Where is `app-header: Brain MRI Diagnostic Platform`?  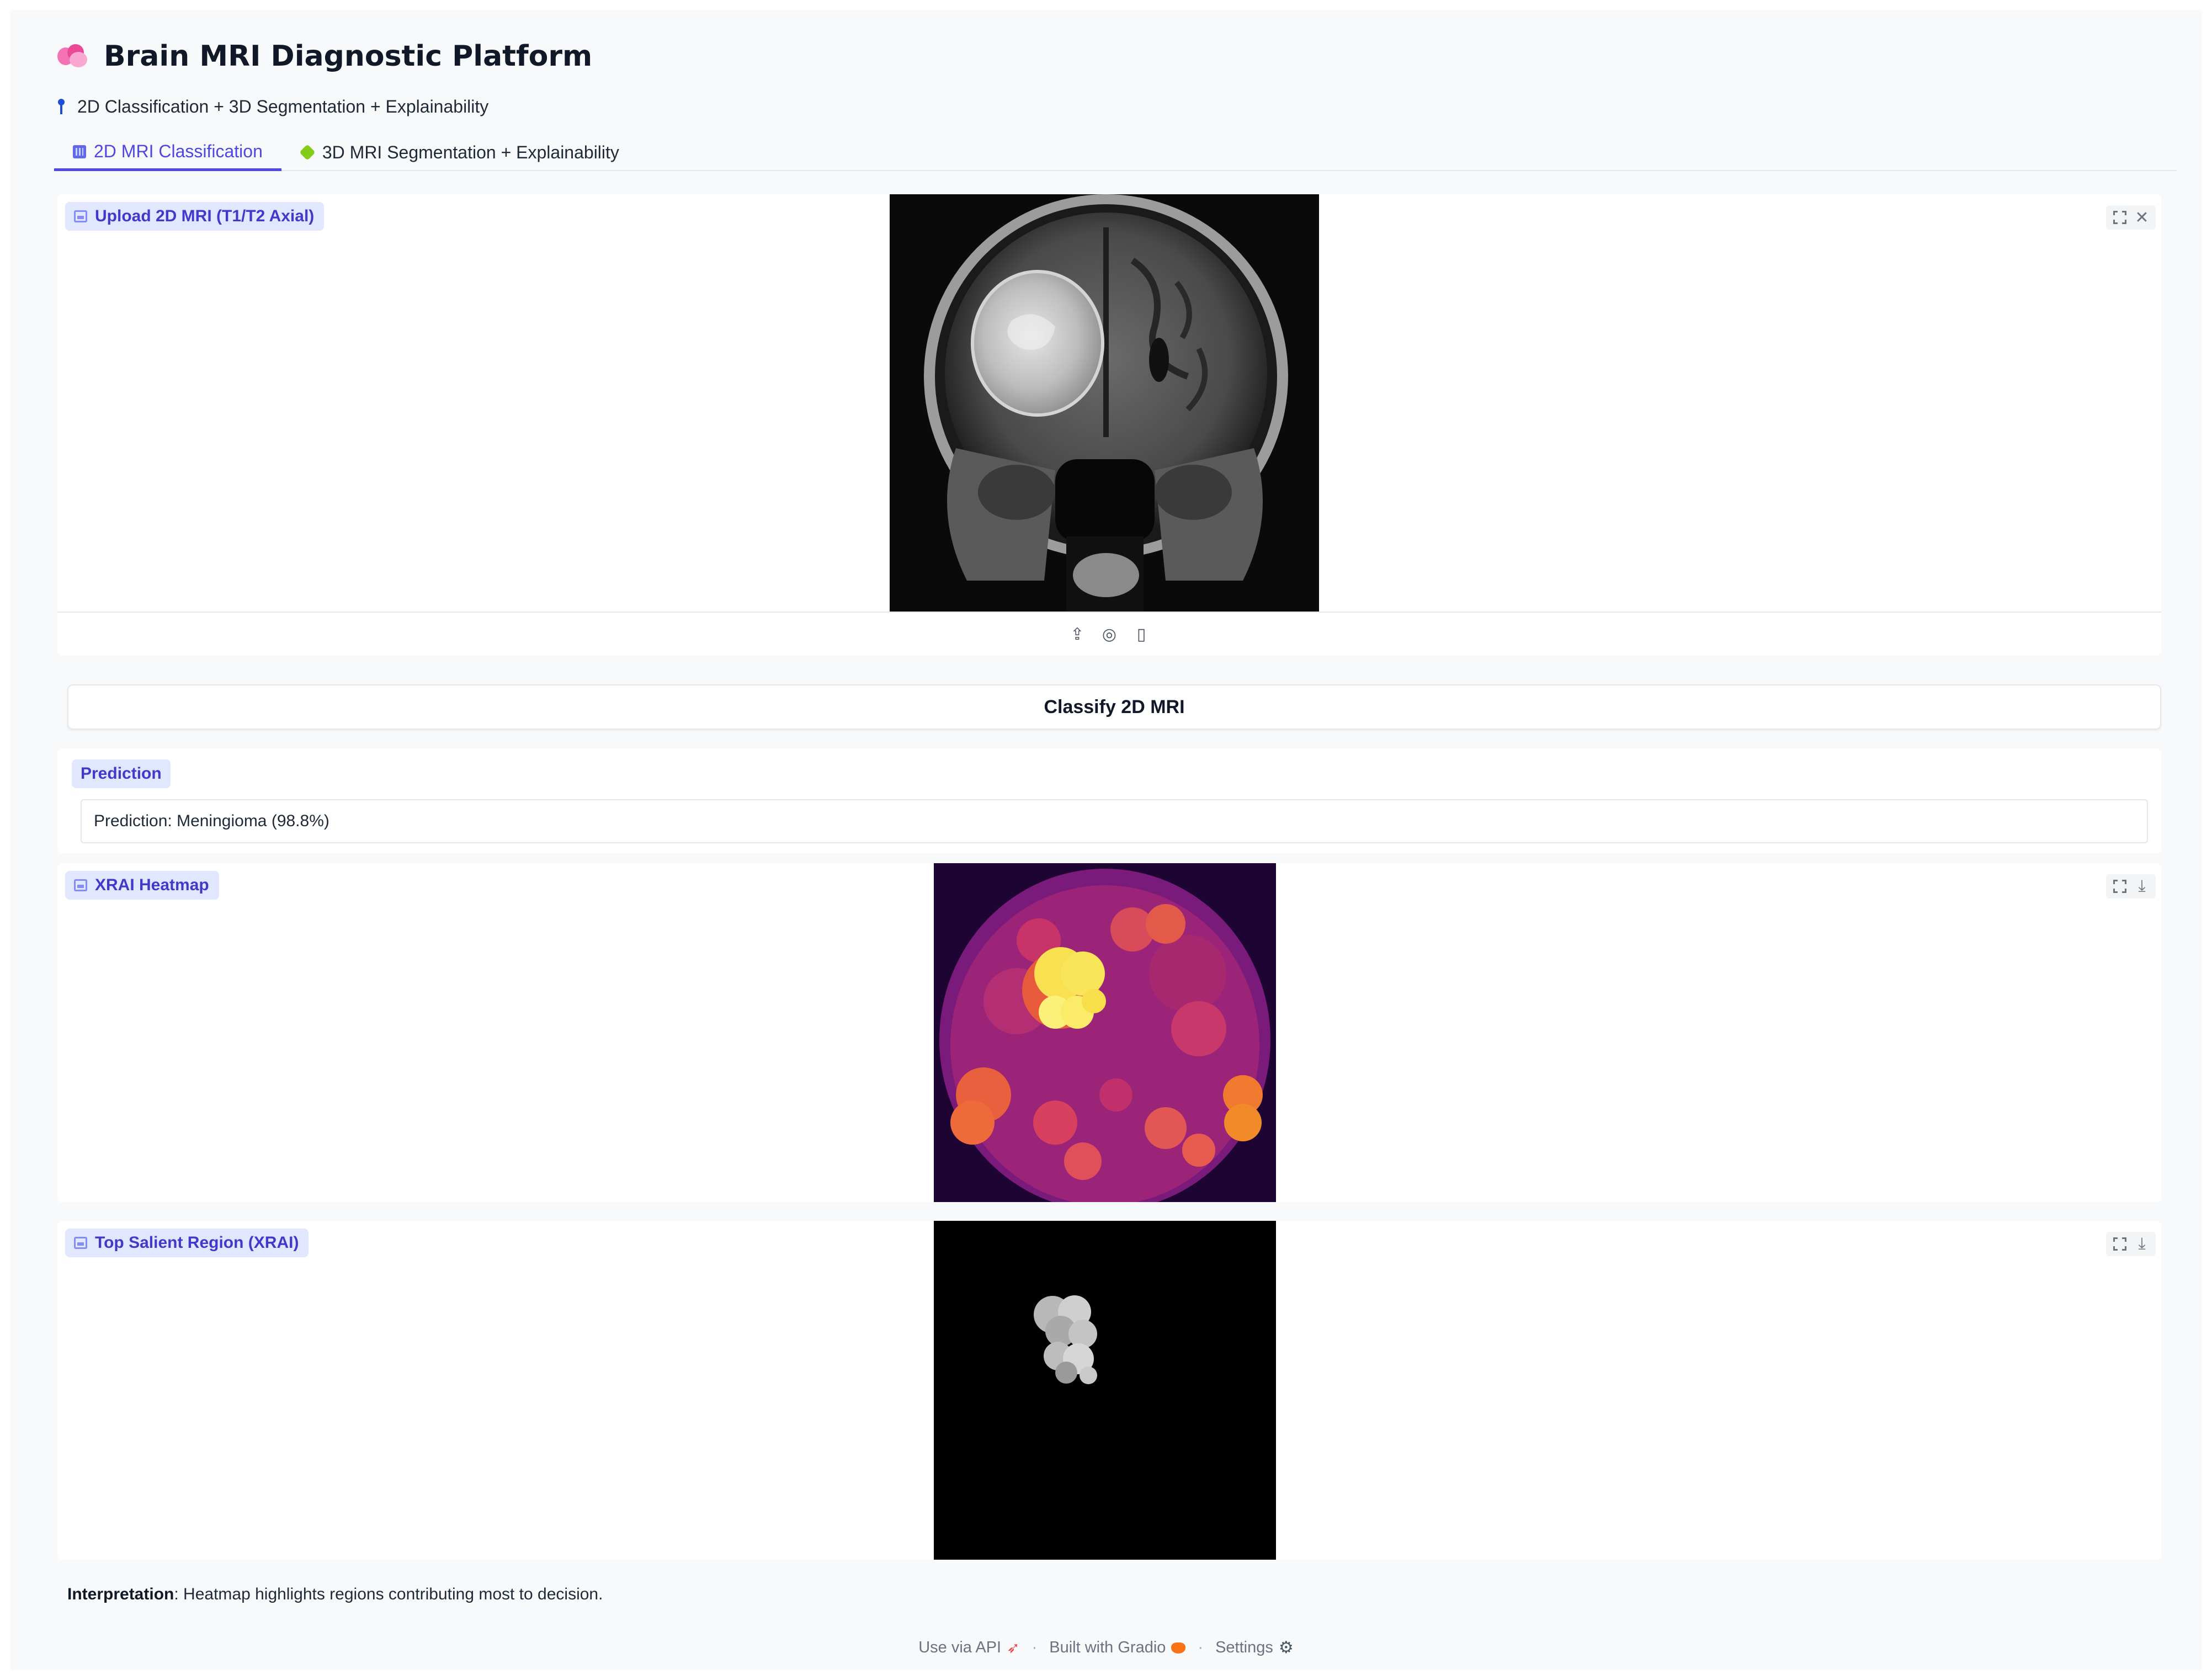
app-header: Brain MRI Diagnostic Platform is located at coordinates (324, 56).